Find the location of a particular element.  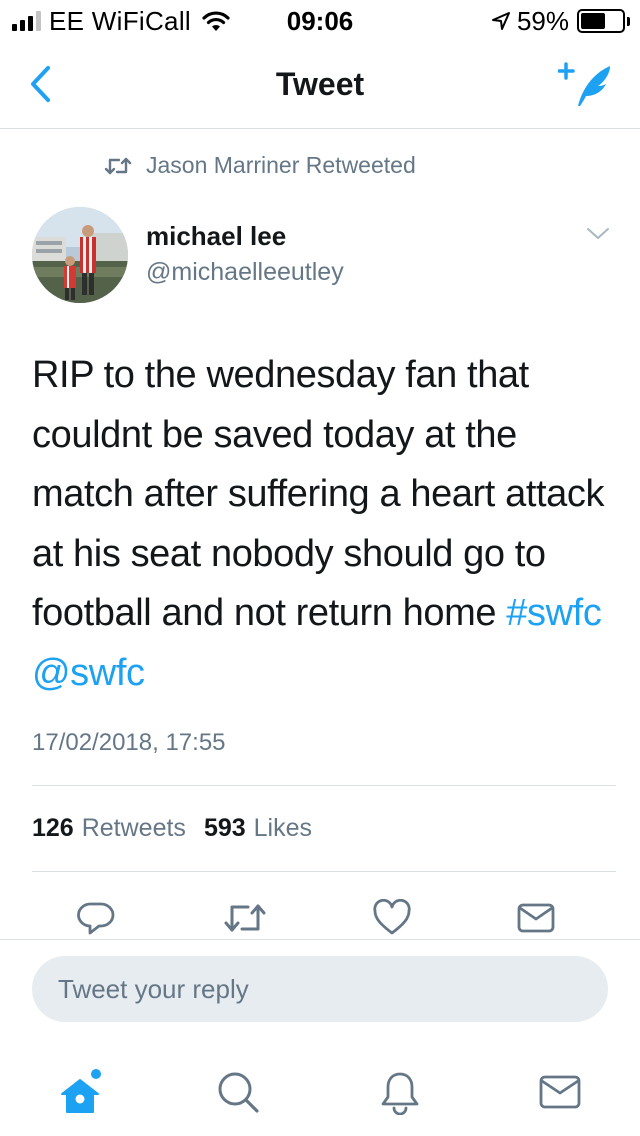

share-icon is located at coordinates (536, 918).